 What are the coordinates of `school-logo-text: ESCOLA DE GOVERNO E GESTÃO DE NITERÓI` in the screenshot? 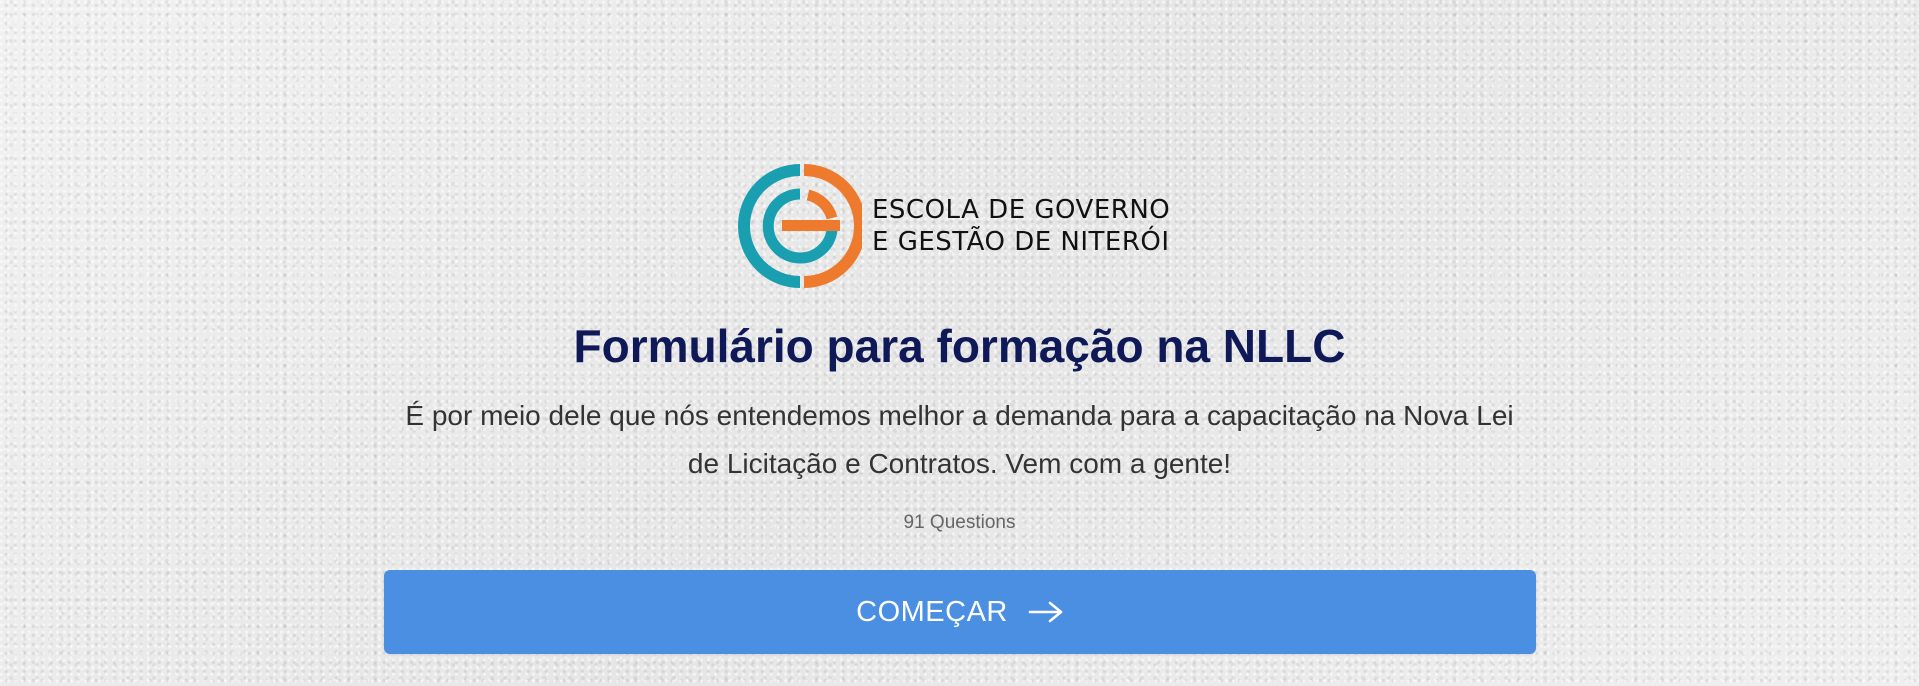 It's located at (1021, 226).